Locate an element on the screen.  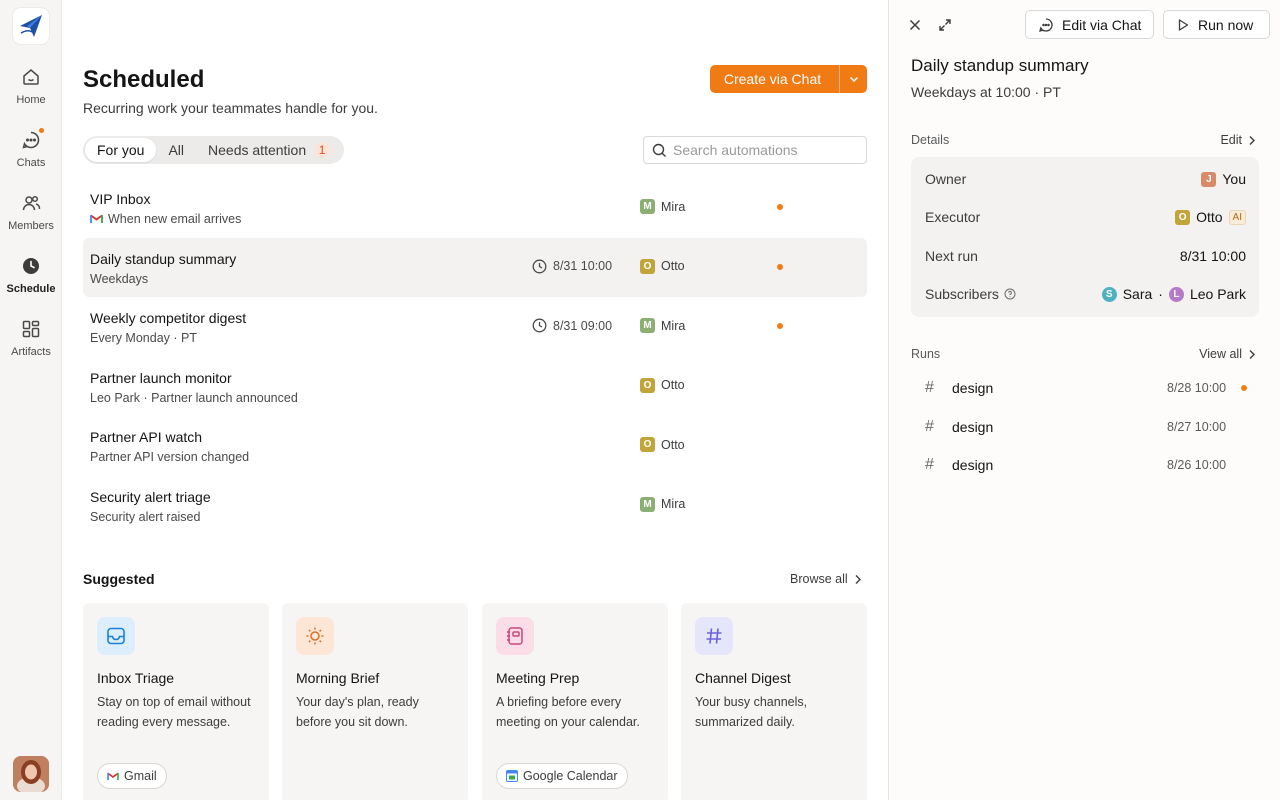
run-now-label: Run now is located at coordinates (1226, 24).